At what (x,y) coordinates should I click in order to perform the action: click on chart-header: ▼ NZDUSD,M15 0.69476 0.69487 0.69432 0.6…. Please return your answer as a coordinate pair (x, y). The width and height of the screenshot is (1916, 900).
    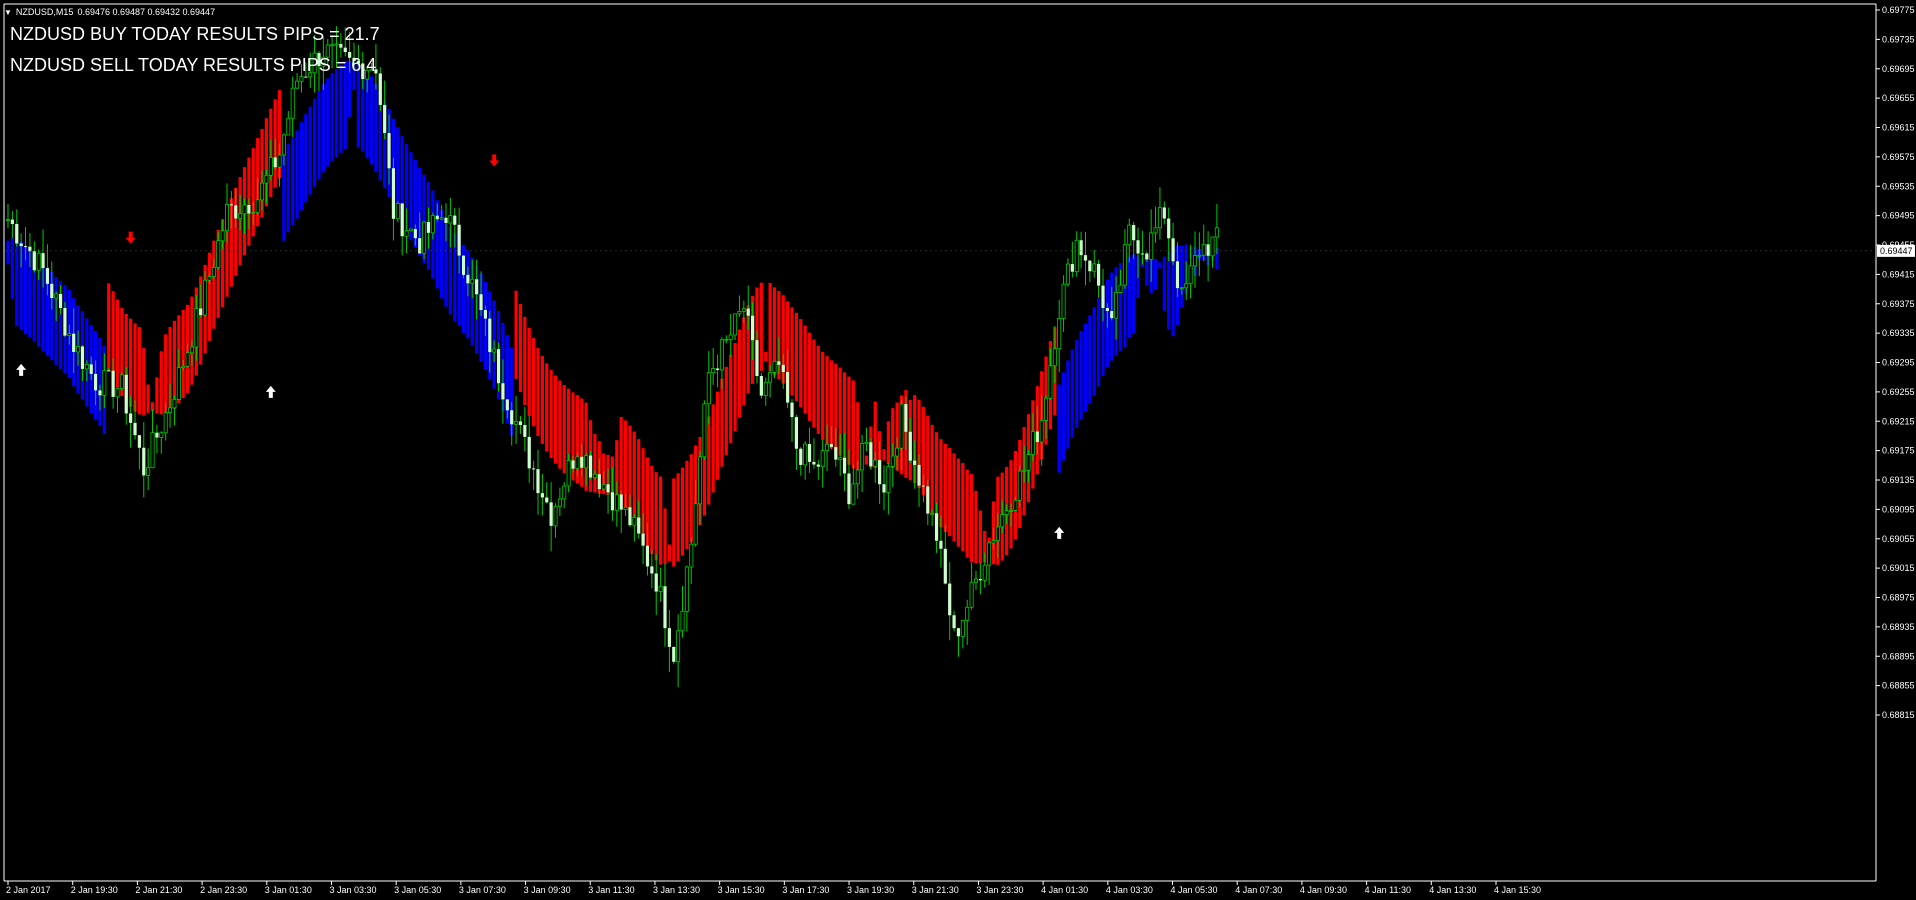
    Looking at the image, I should click on (109, 12).